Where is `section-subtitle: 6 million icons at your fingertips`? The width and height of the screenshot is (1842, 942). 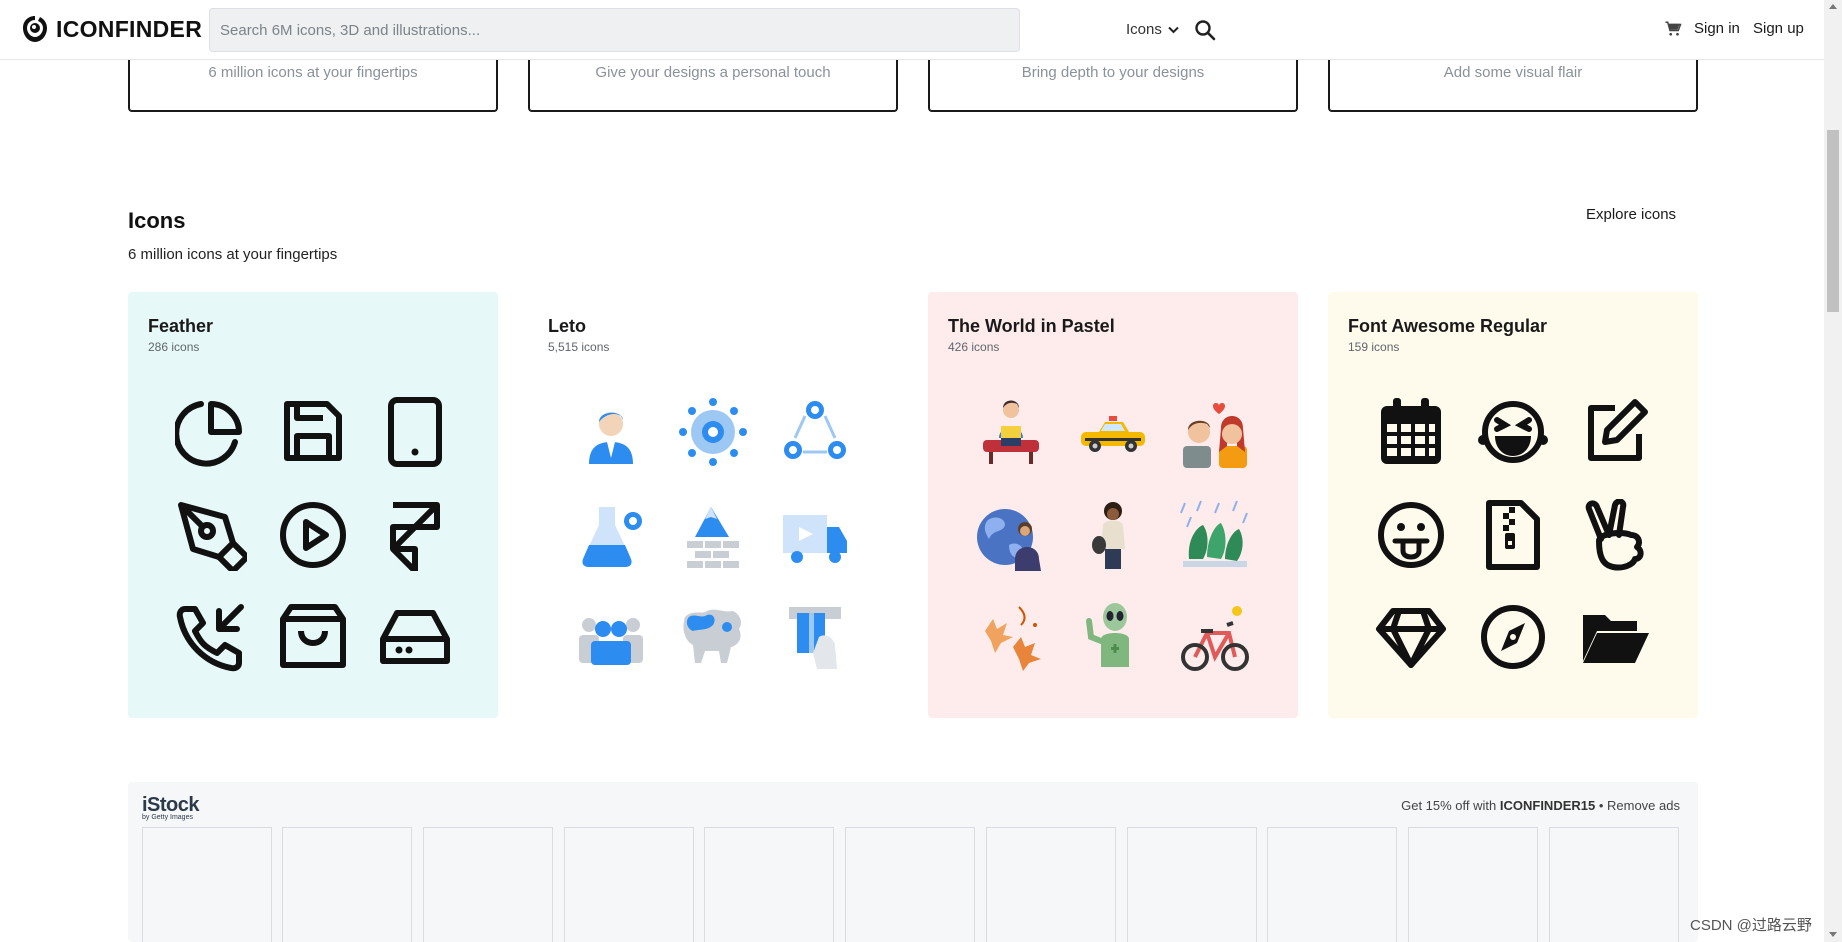
section-subtitle: 6 million icons at your fingertips is located at coordinates (233, 254).